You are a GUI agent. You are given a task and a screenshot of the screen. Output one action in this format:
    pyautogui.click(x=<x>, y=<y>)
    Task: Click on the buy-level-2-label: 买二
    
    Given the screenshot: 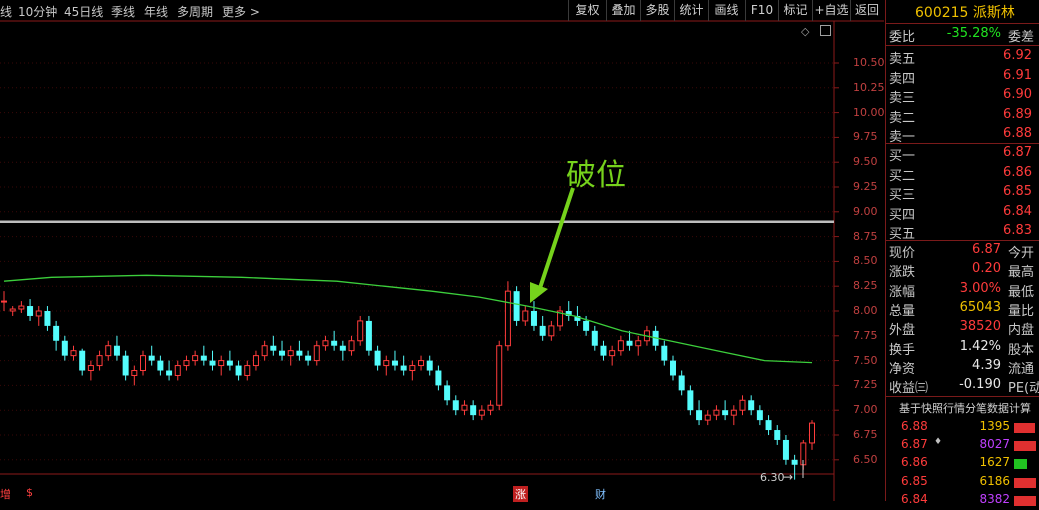 What is the action you would take?
    pyautogui.click(x=902, y=176)
    